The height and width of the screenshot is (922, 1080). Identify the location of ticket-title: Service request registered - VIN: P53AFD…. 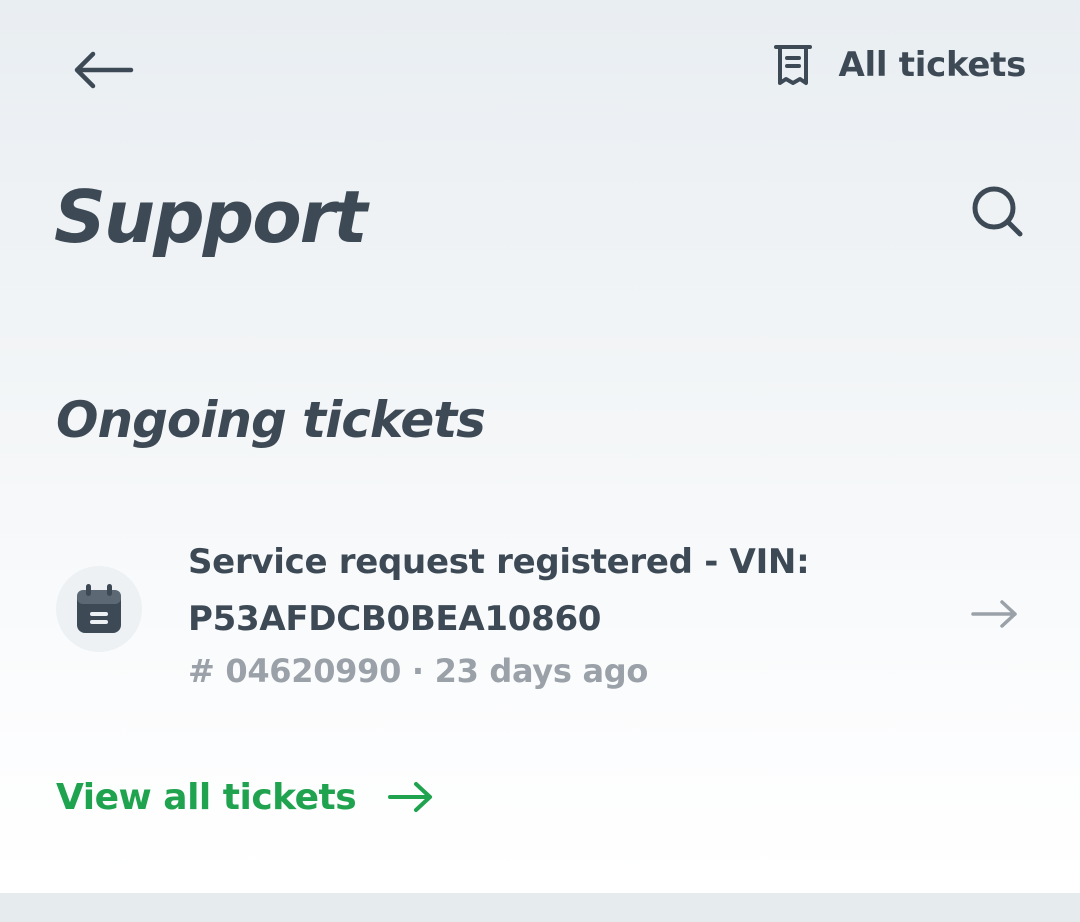
(499, 590).